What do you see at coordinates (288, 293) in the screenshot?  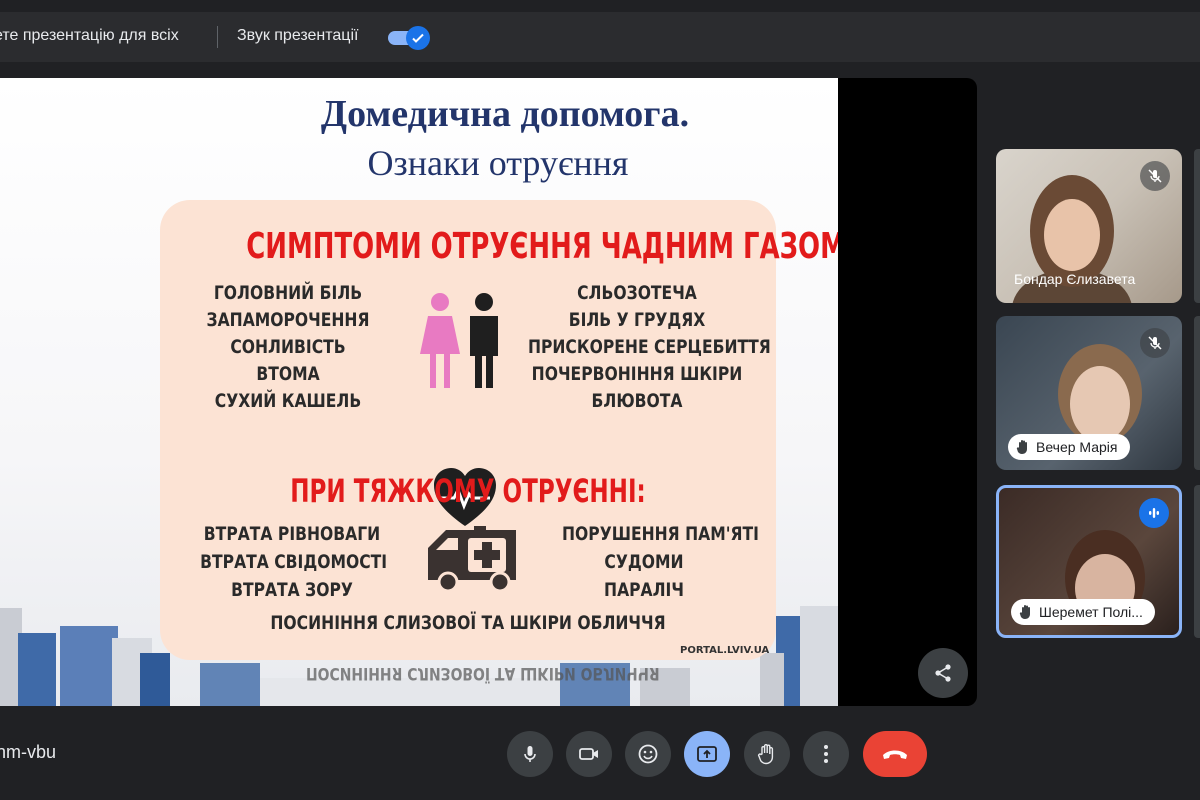 I see `list-item: ГОЛОВНИЙ БІЛЬ` at bounding box center [288, 293].